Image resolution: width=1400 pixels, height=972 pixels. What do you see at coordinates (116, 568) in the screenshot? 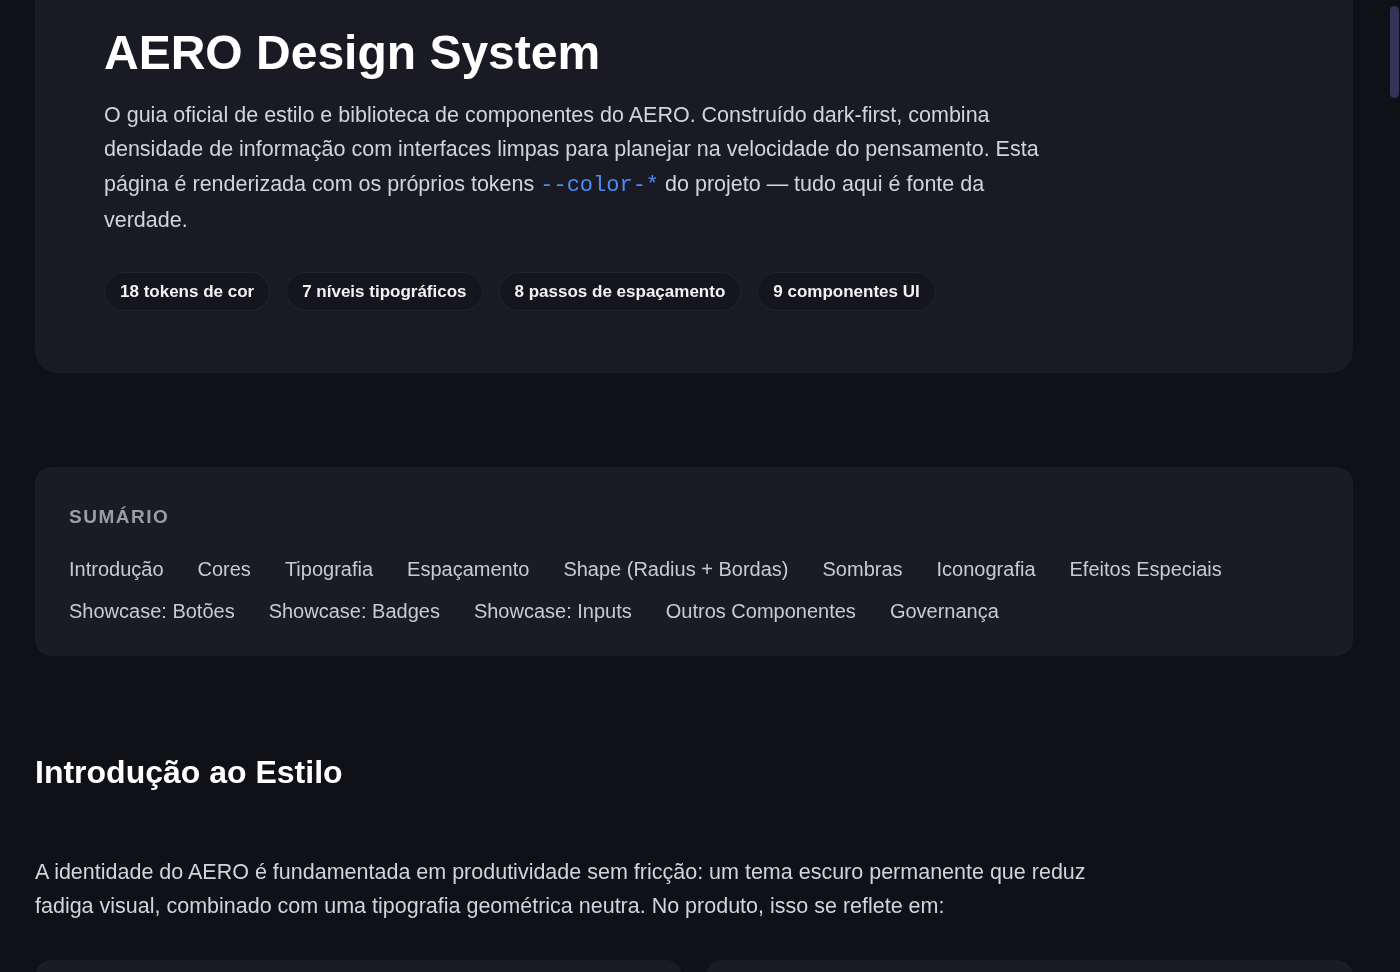
I see `summary-link: Introdução` at bounding box center [116, 568].